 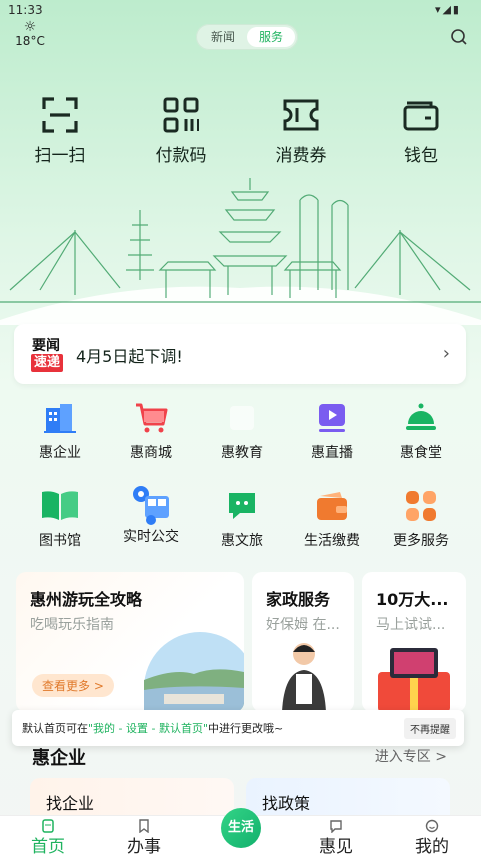 I want to click on card-title: 惠州游玩全攻略, so click(x=86, y=599).